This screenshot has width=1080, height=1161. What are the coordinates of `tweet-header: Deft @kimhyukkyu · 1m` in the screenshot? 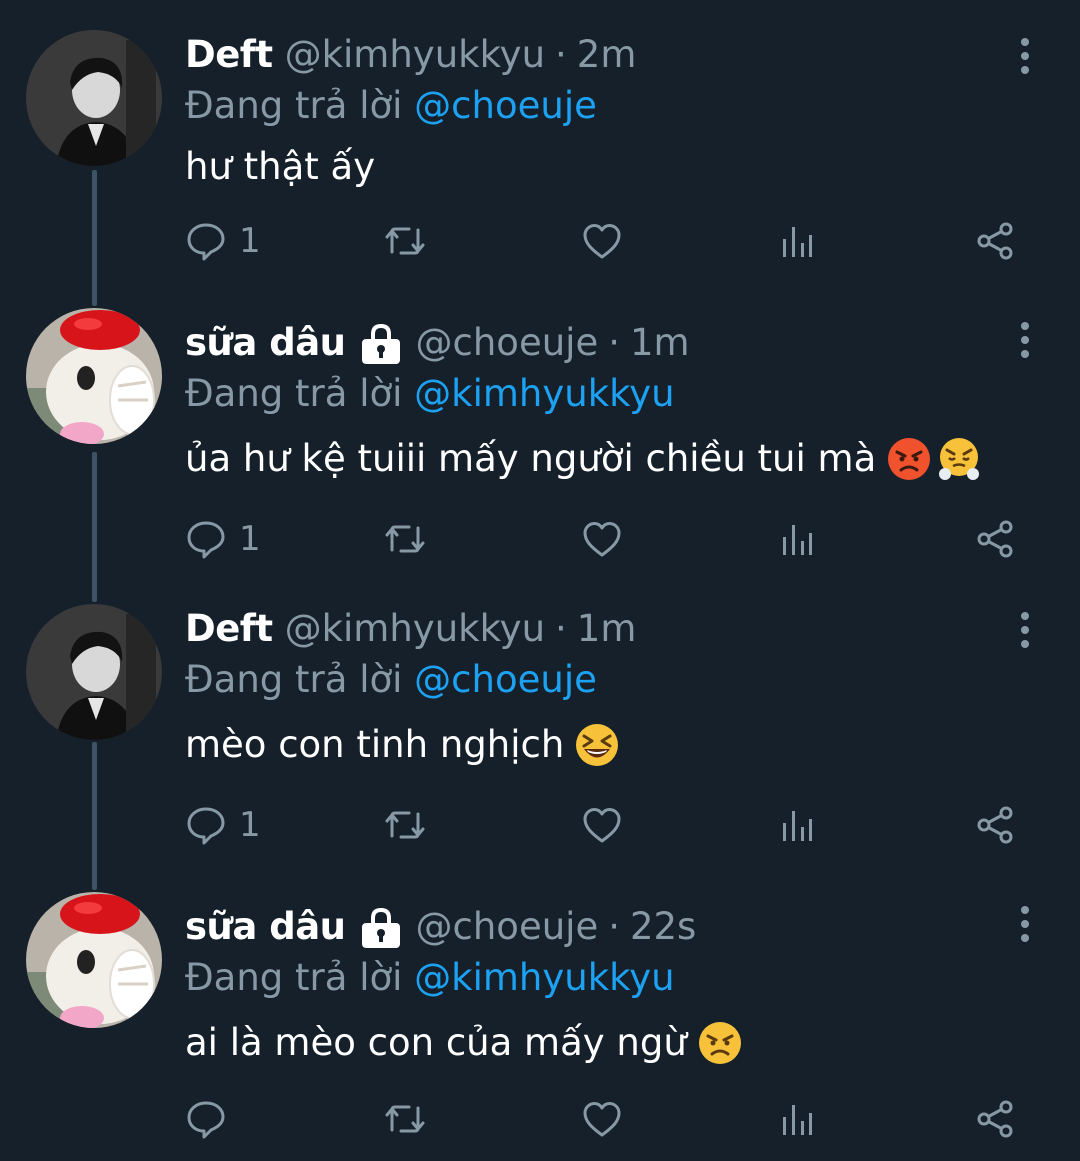 It's located at (410, 629).